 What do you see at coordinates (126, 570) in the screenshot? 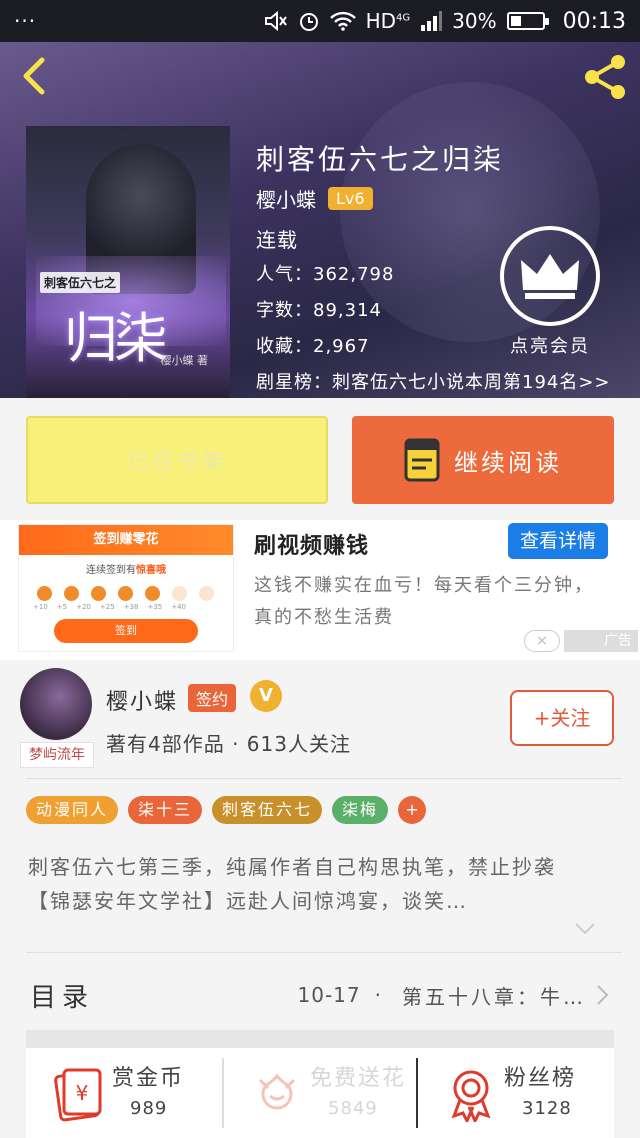
I see `ad-thumb-subtitle: 连续签到有惊喜哦` at bounding box center [126, 570].